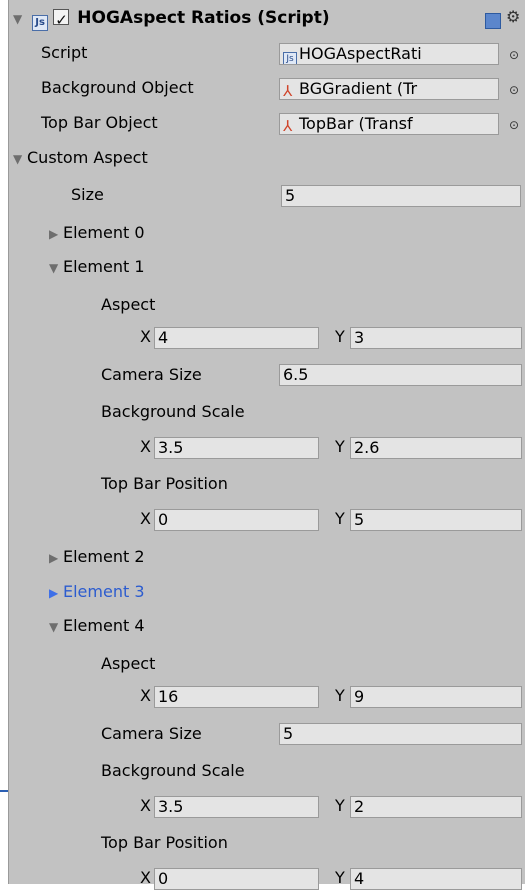  Describe the element at coordinates (99, 122) in the screenshot. I see `top-bar-object-label: Top Bar Object` at that location.